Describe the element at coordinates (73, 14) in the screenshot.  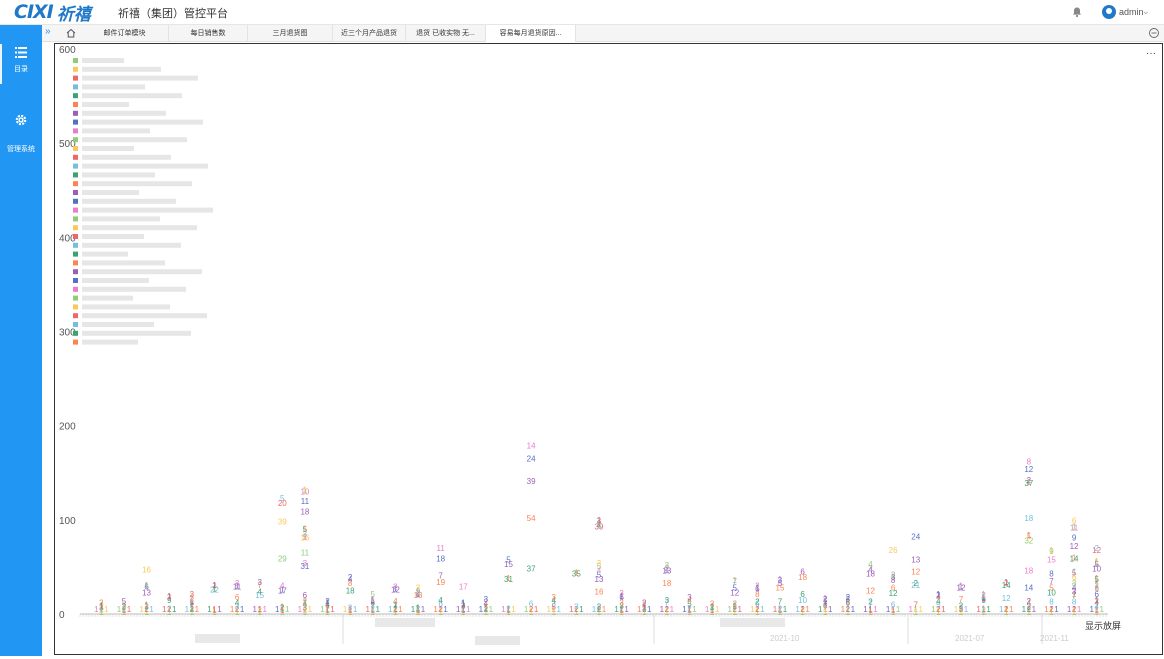
I see `logo-cn-text: 祈禧` at that location.